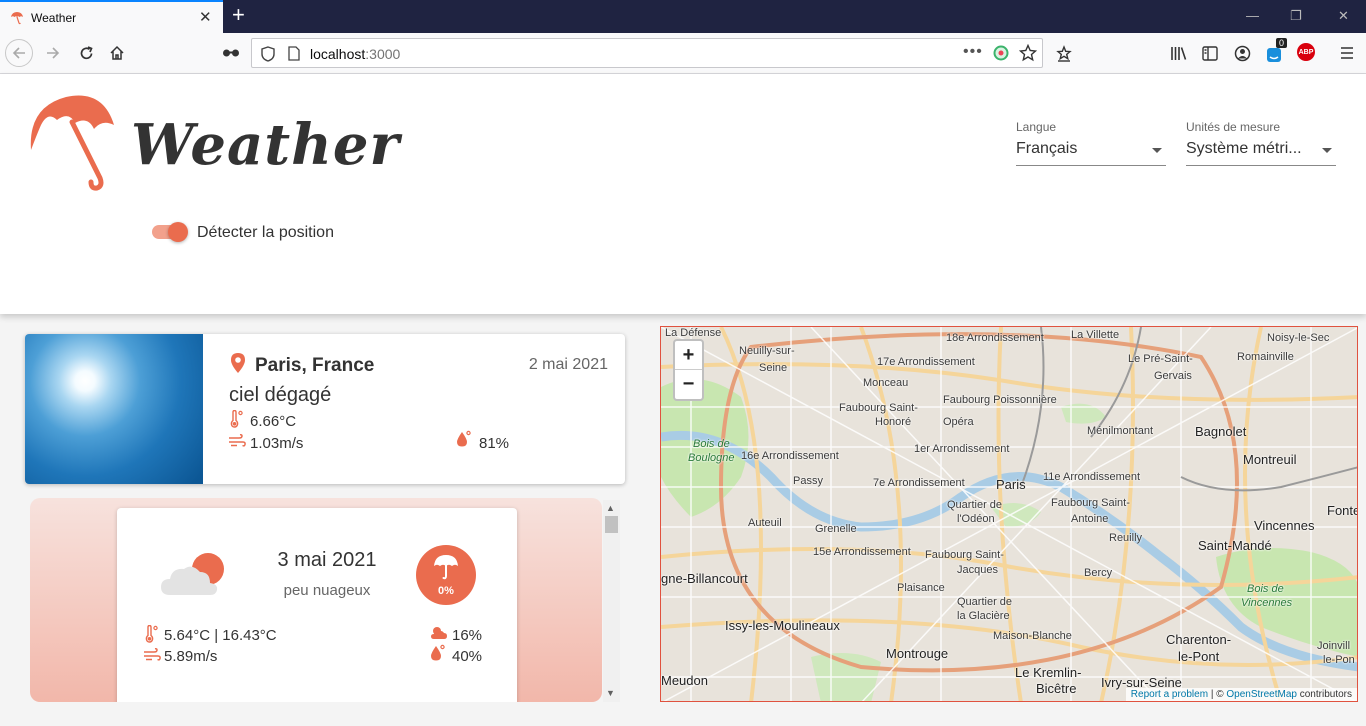  What do you see at coordinates (1235, 545) in the screenshot?
I see `map-label: Saint-Mandé` at bounding box center [1235, 545].